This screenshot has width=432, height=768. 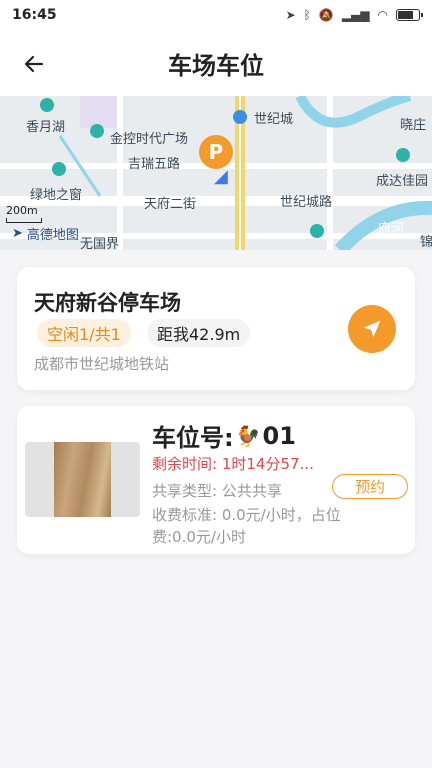 I want to click on navigate-button, so click(x=372, y=329).